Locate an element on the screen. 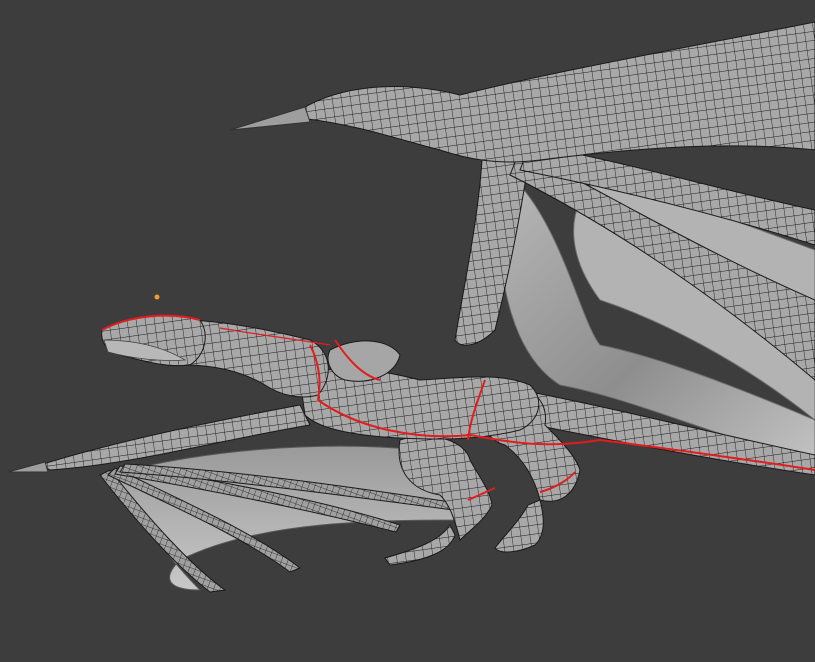  upper-wing-humerus is located at coordinates (557, 92).